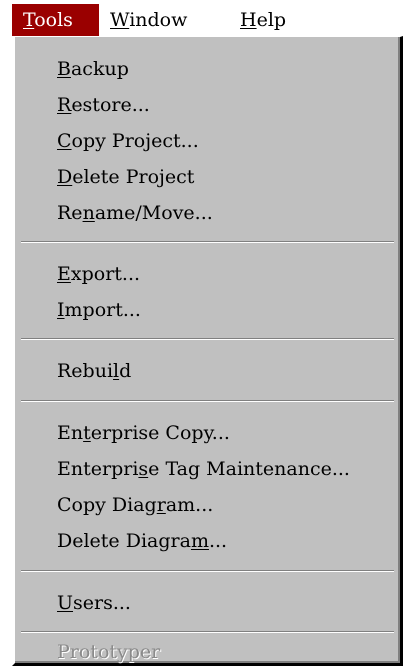  I want to click on item-label-pre: En, so click(70, 433).